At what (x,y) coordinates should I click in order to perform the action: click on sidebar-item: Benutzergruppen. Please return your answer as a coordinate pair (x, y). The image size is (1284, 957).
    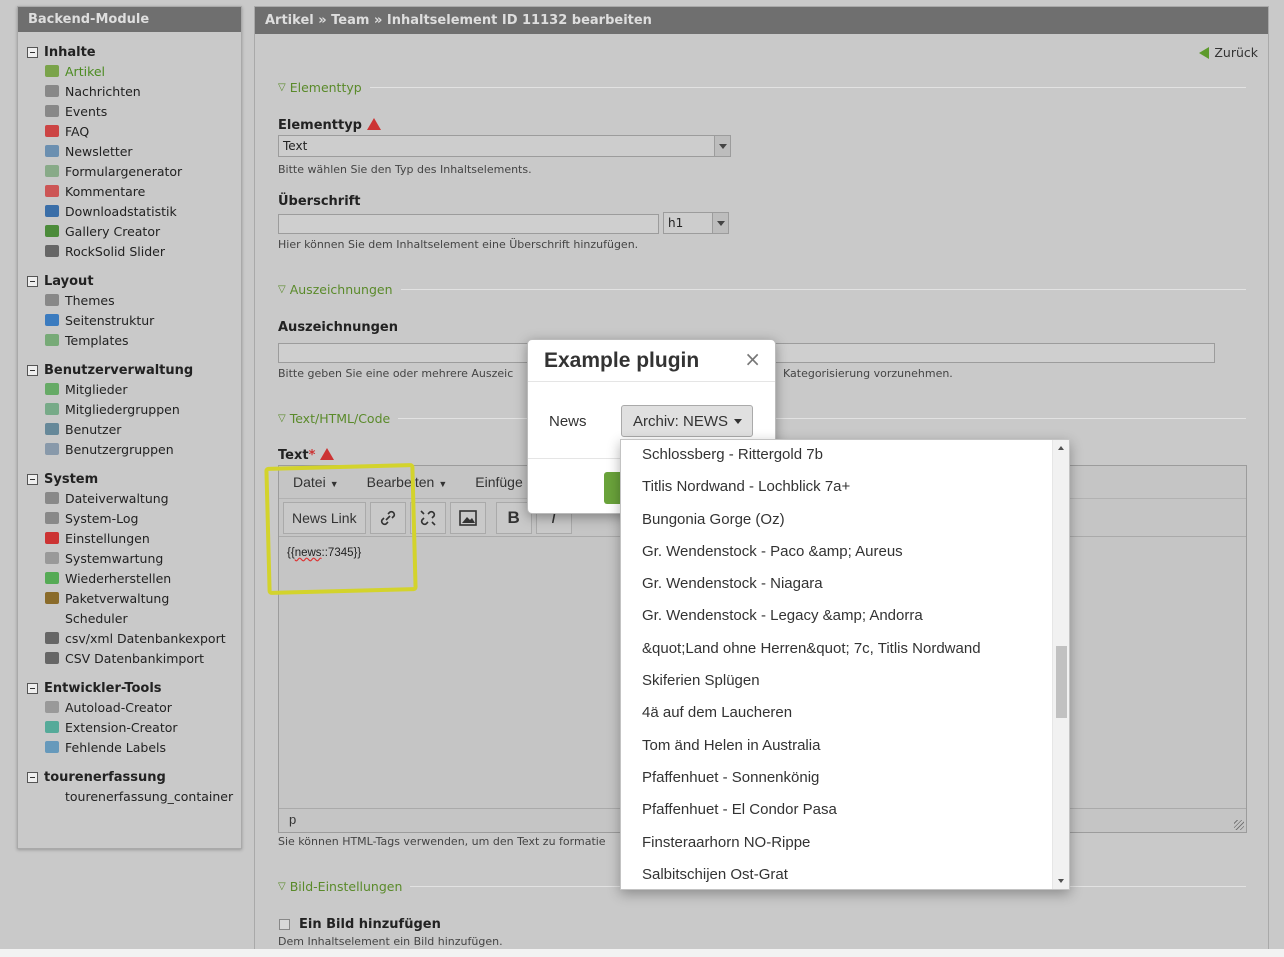
    Looking at the image, I should click on (129, 449).